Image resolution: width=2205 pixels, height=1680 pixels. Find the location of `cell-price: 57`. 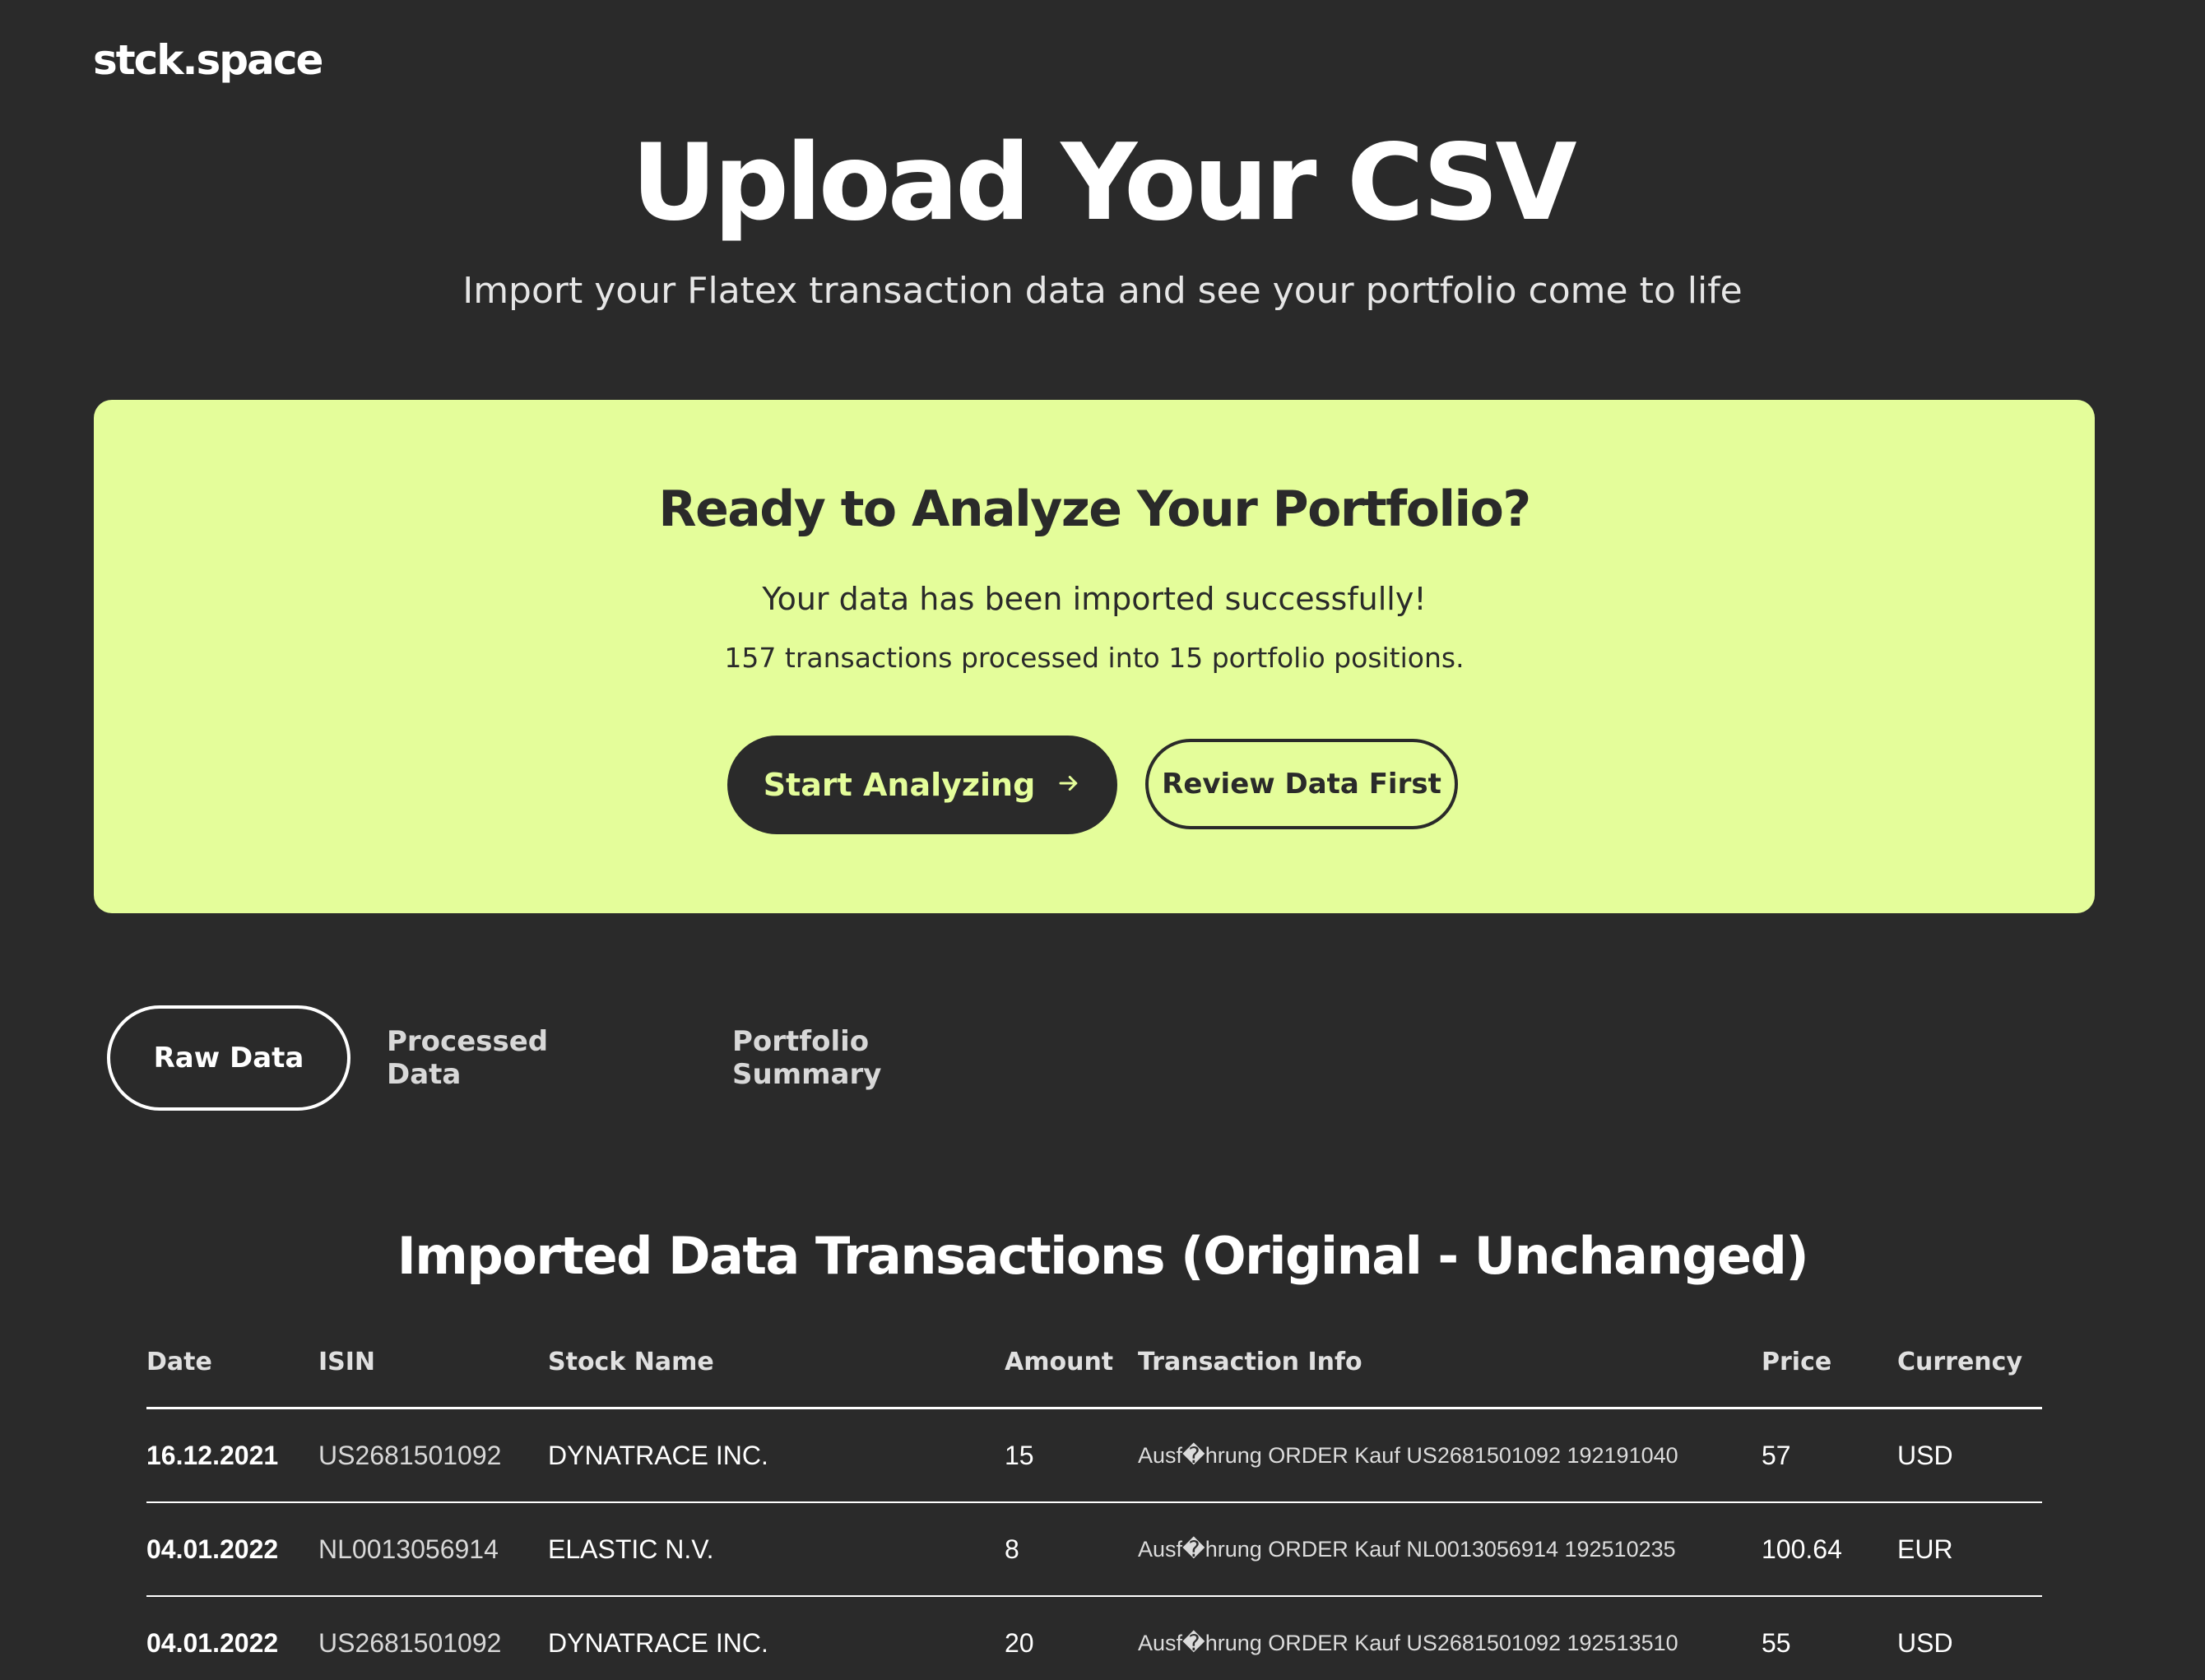

cell-price: 57 is located at coordinates (1829, 1455).